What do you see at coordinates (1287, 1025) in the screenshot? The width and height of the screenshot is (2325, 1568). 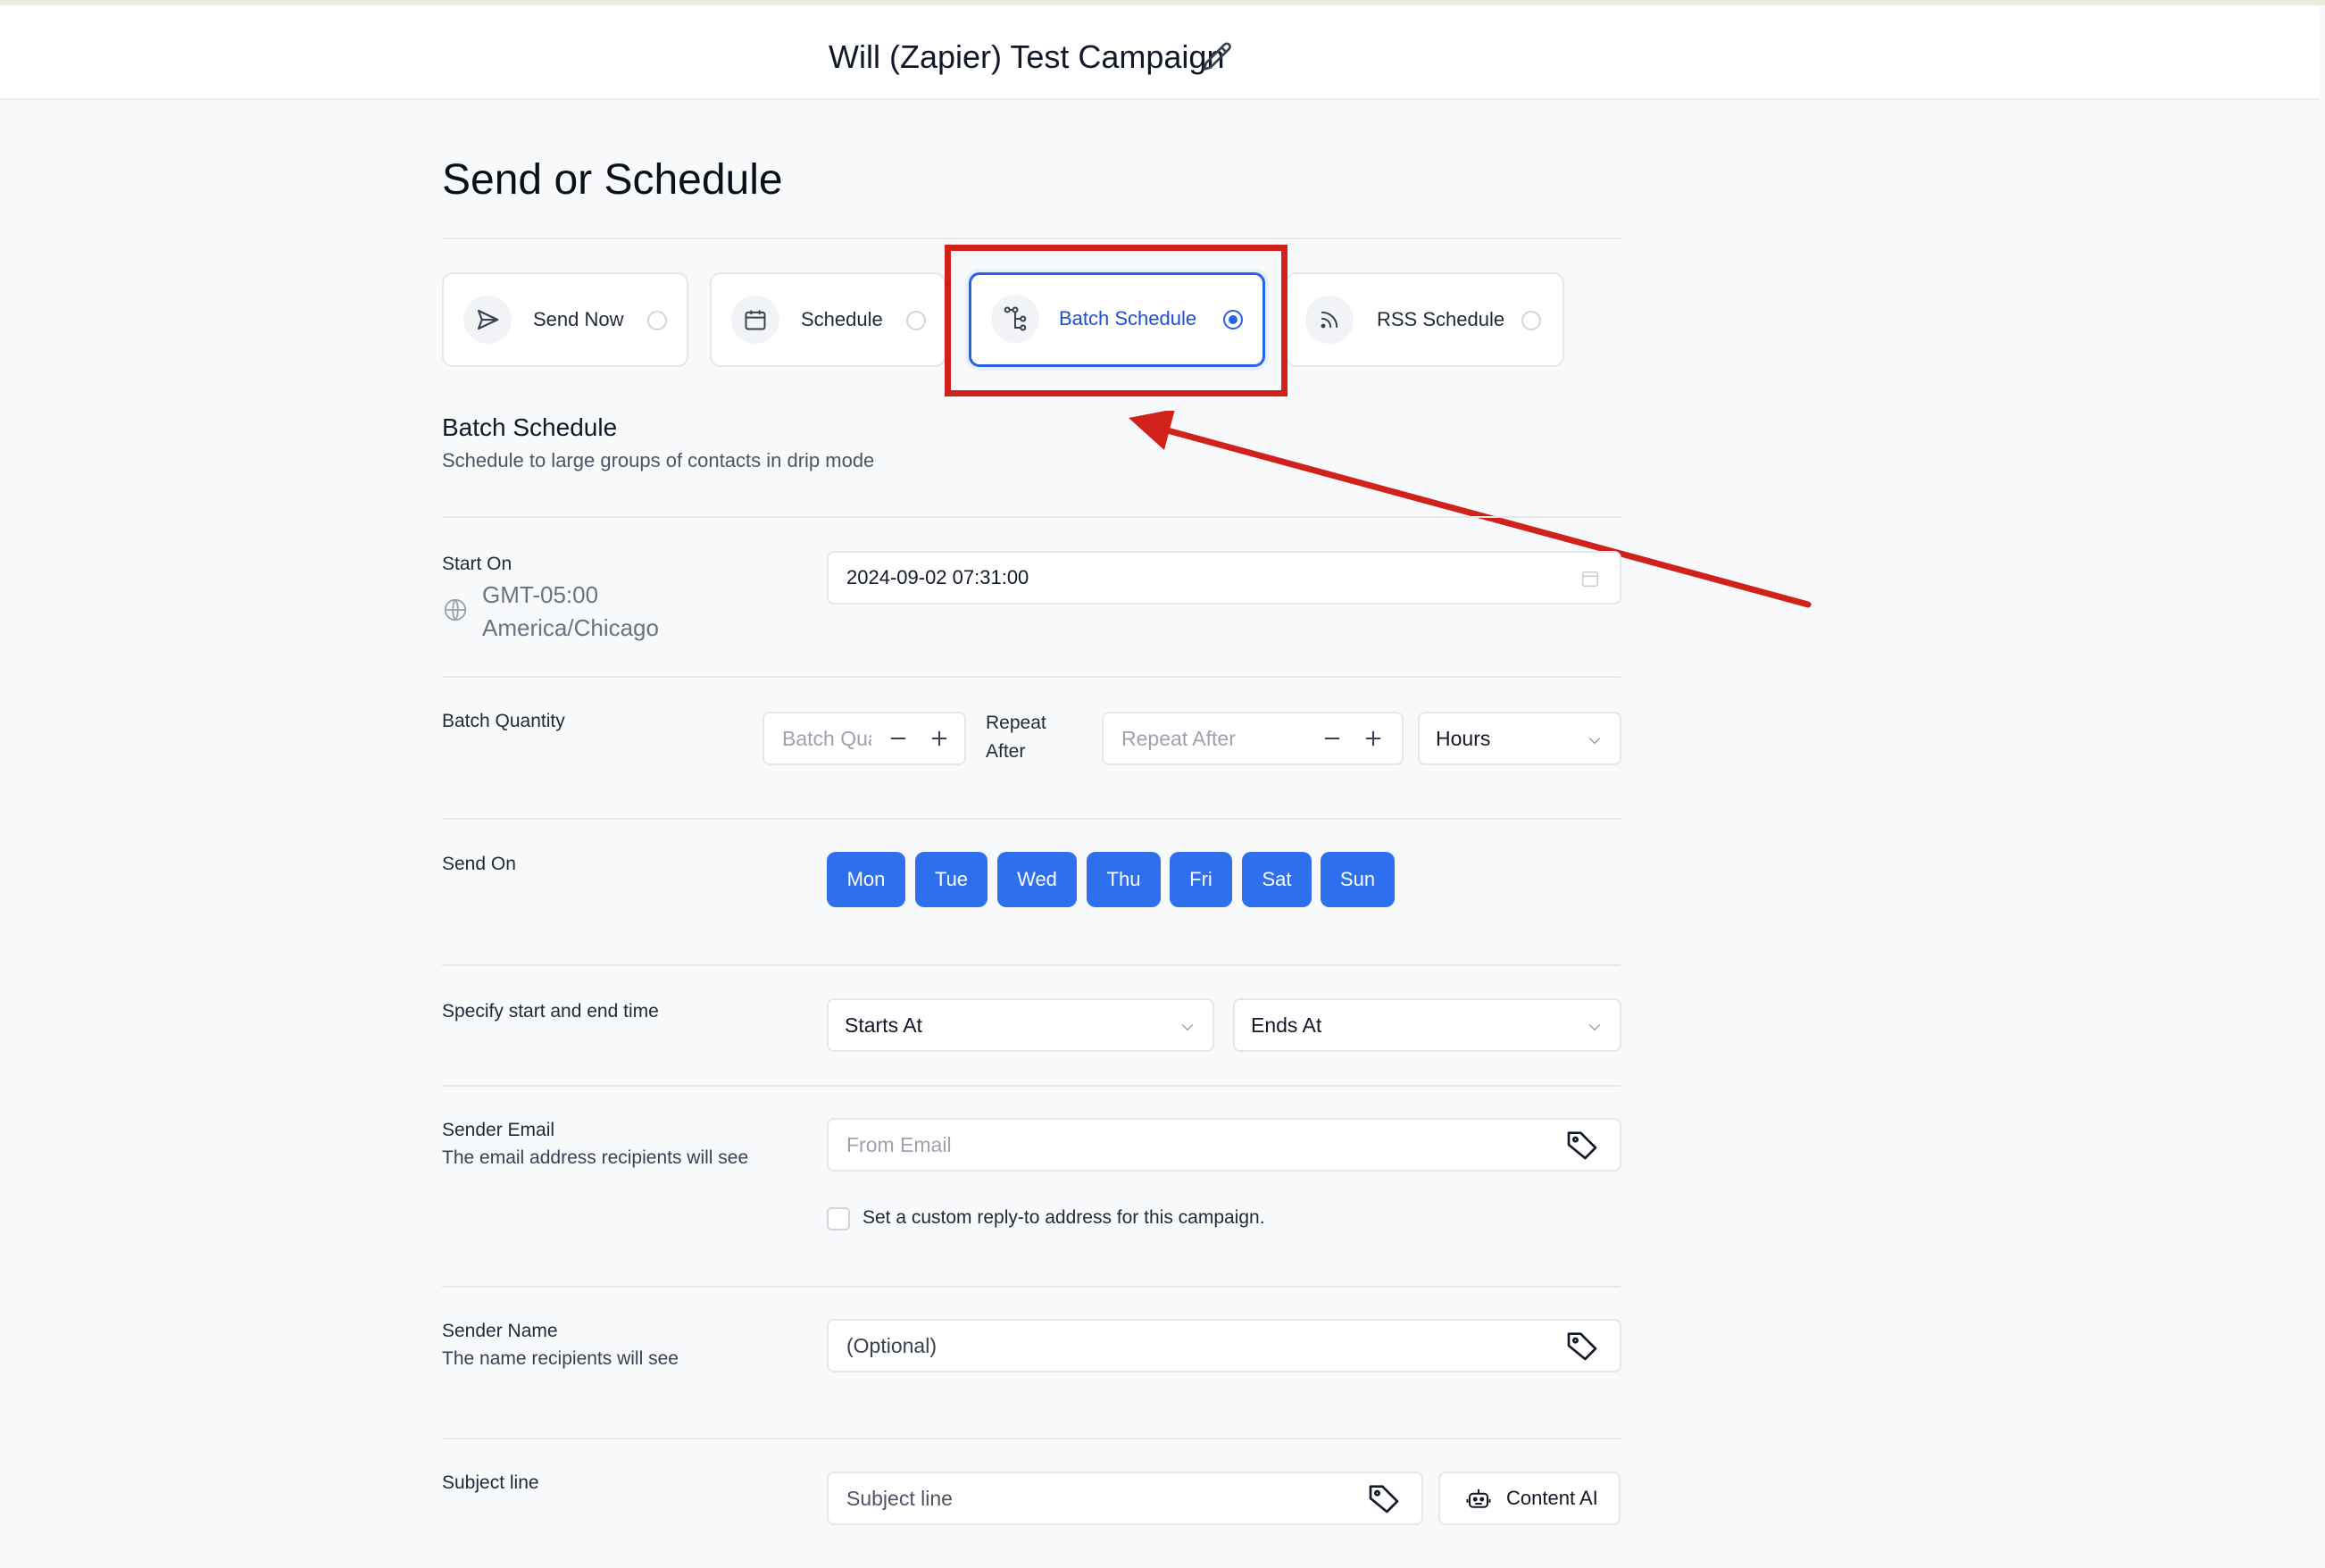 I see `ends-at-value: Ends At` at bounding box center [1287, 1025].